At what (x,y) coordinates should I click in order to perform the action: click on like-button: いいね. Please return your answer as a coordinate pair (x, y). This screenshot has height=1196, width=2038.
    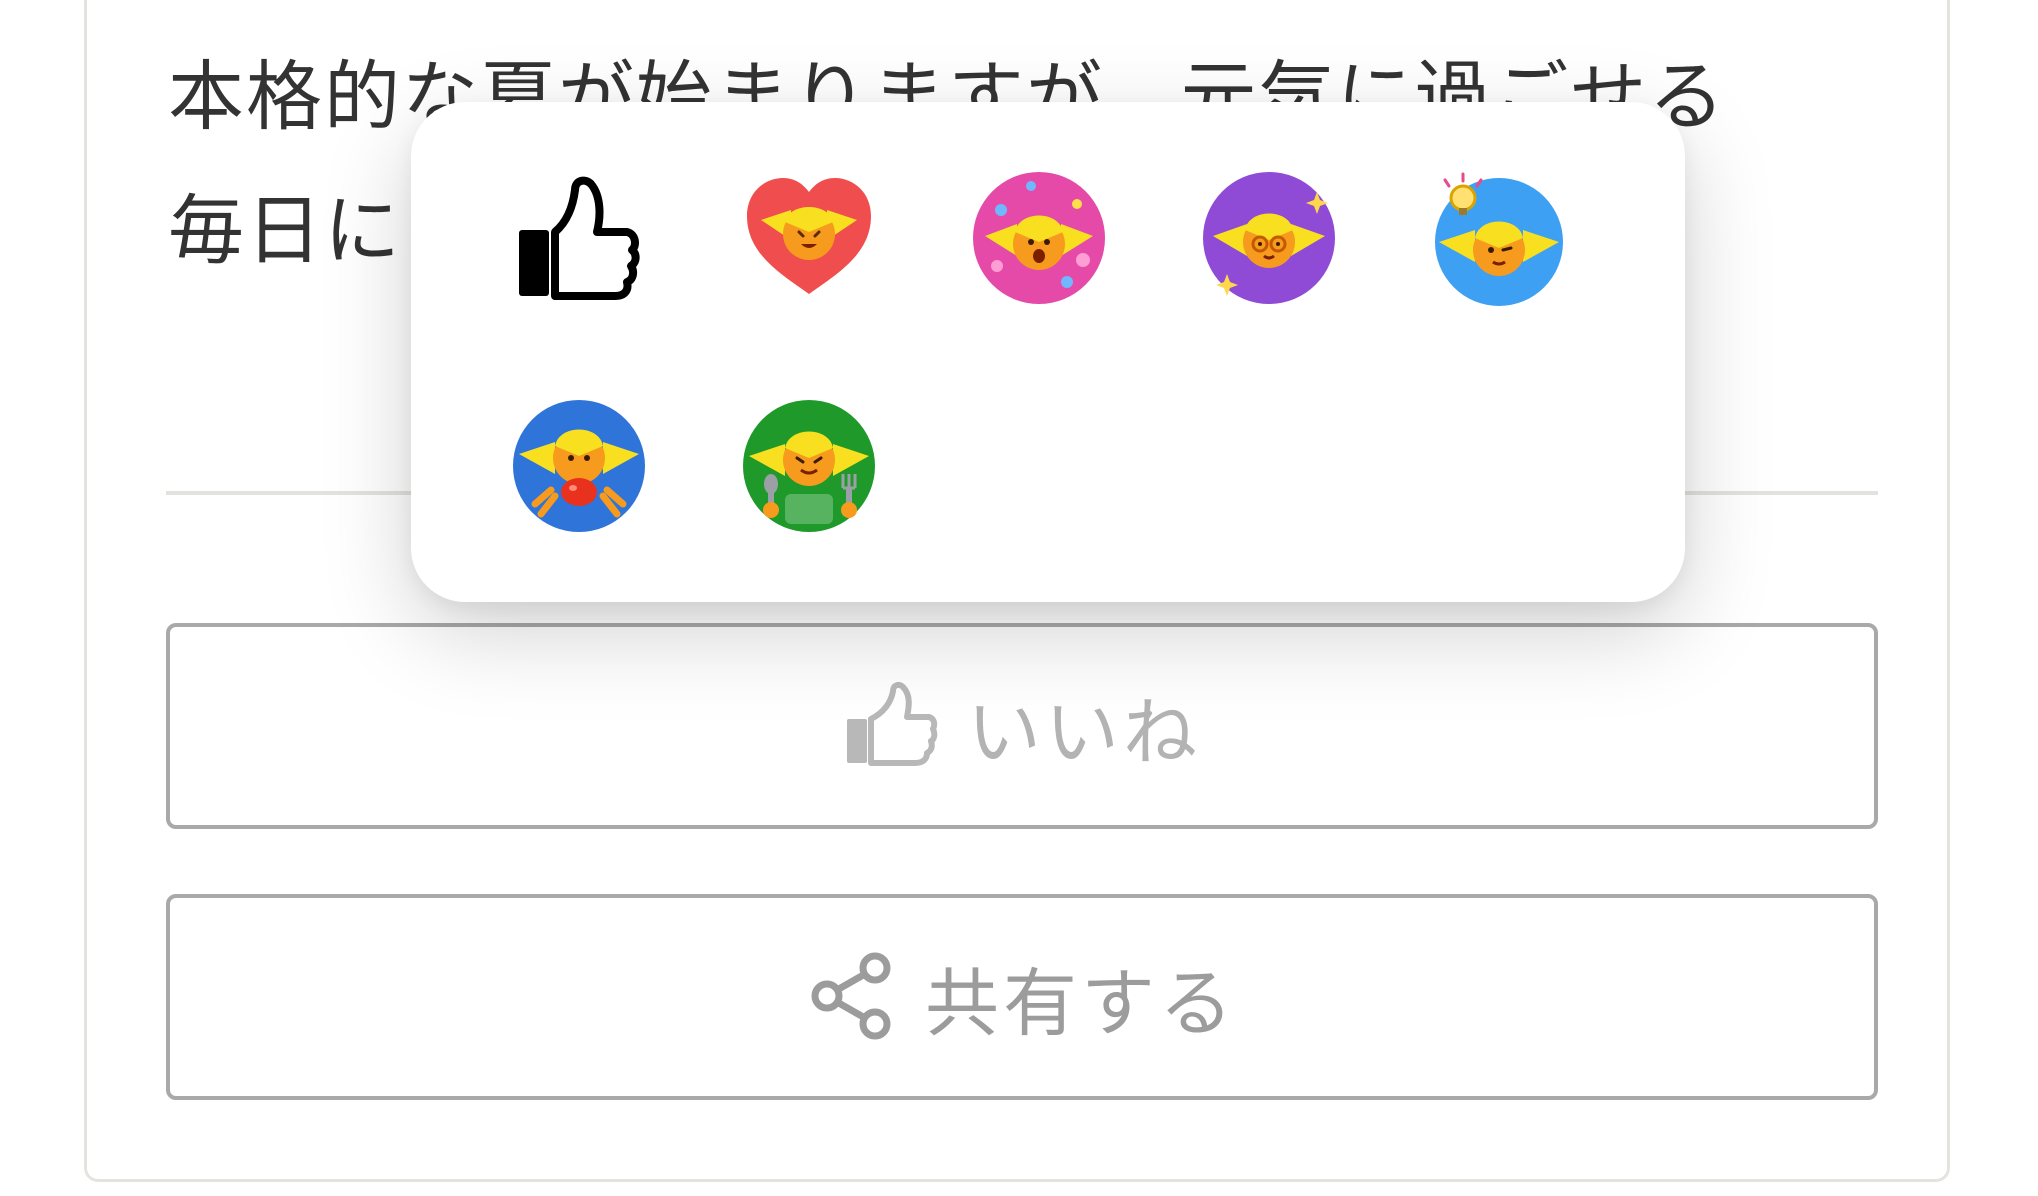
    Looking at the image, I should click on (1022, 726).